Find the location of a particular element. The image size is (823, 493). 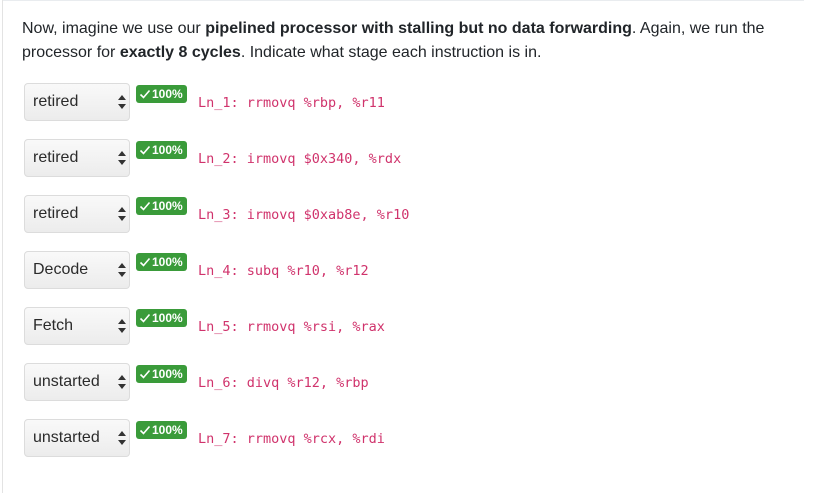

stage-select-value: Decode is located at coordinates (61, 269).